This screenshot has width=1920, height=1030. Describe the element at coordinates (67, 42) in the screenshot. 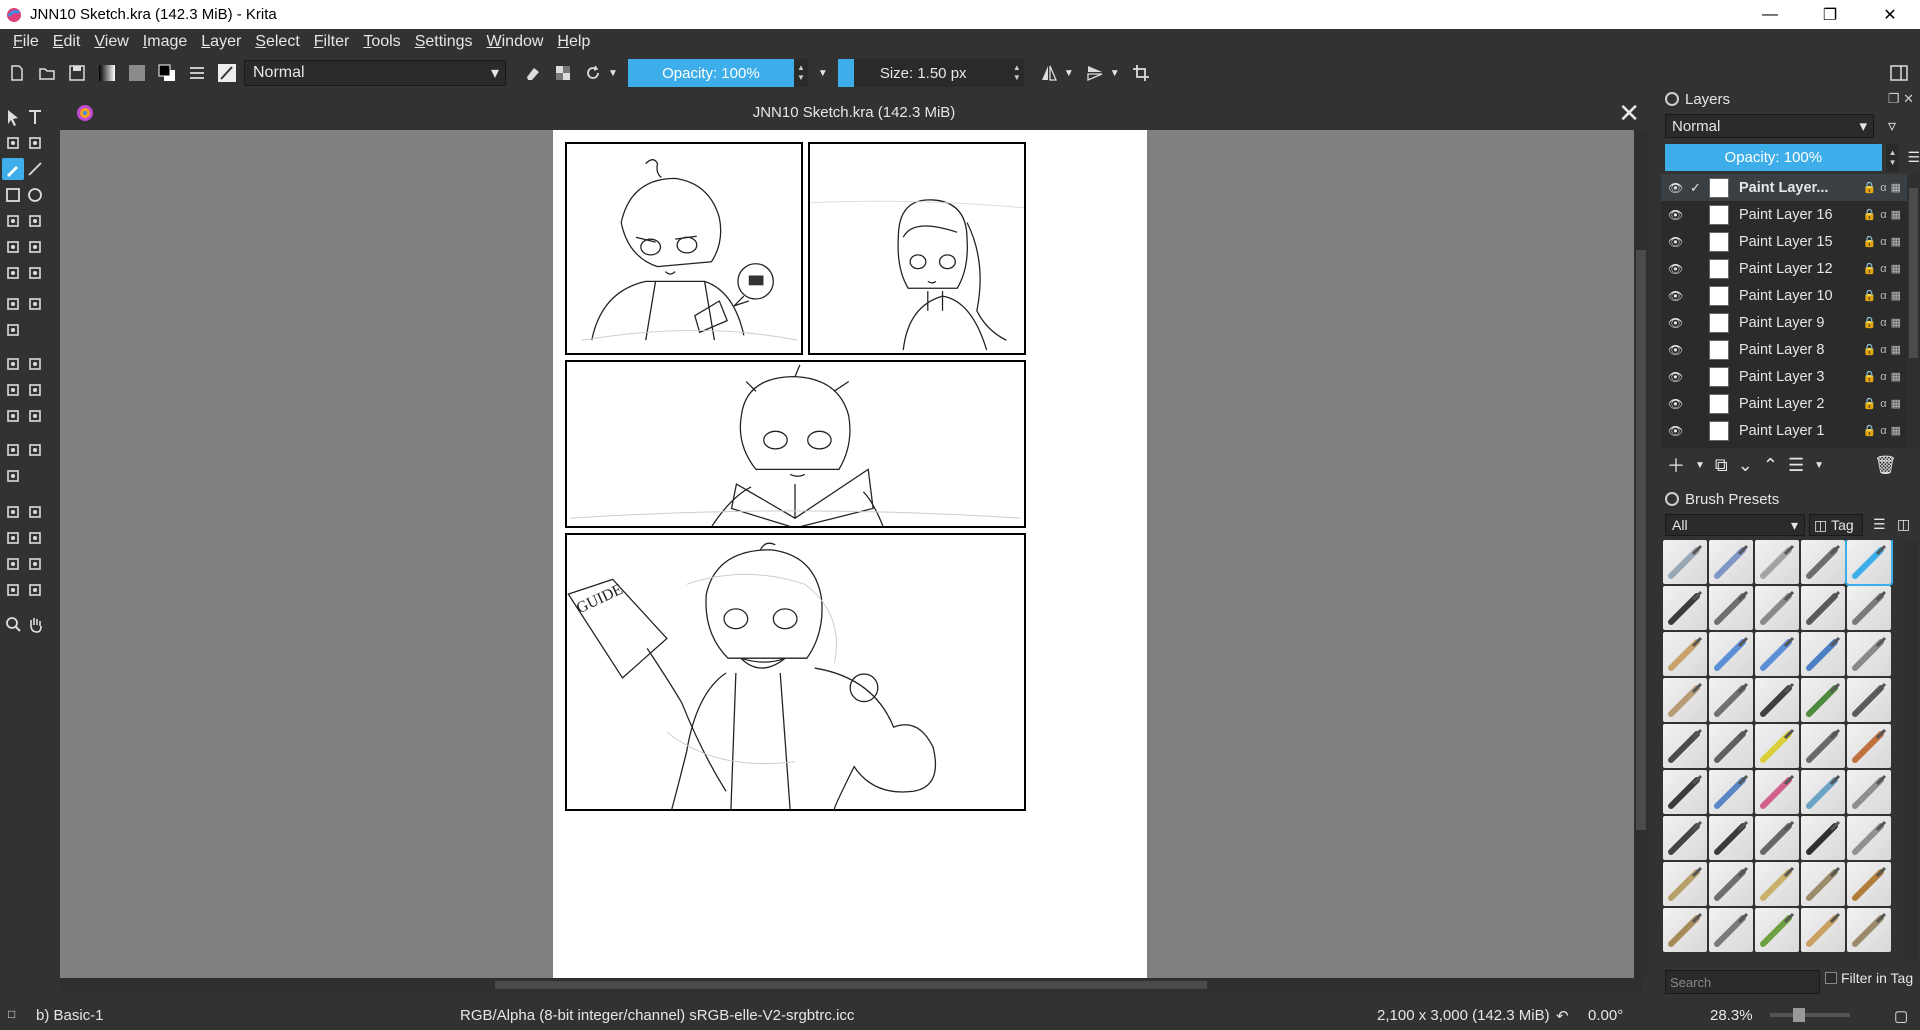

I see `menu-edit: Edit` at that location.